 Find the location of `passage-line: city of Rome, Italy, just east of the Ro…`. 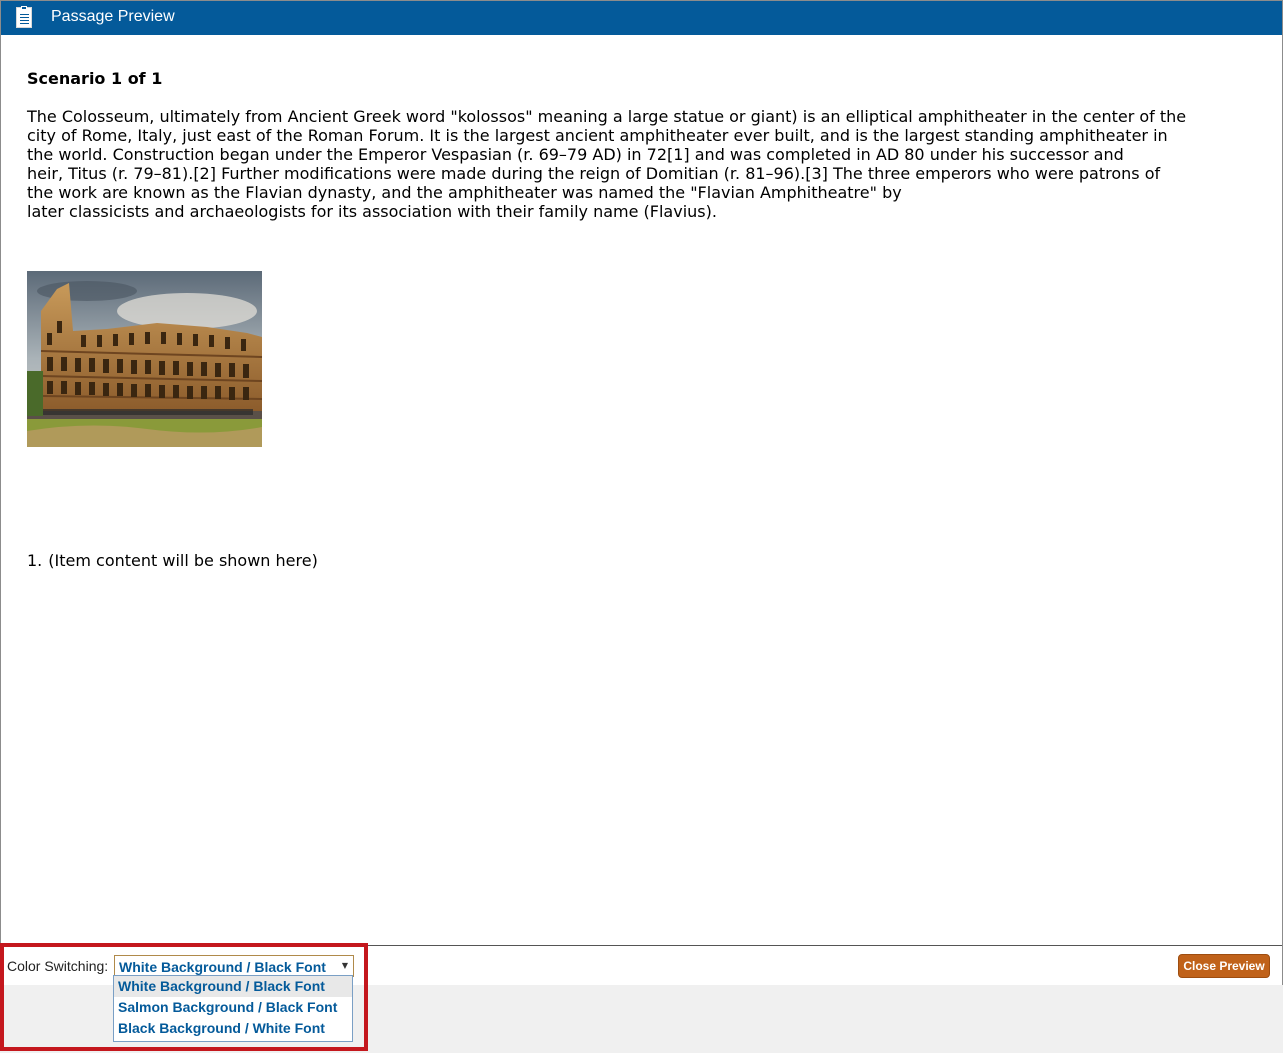

passage-line: city of Rome, Italy, just east of the Ro… is located at coordinates (597, 135).